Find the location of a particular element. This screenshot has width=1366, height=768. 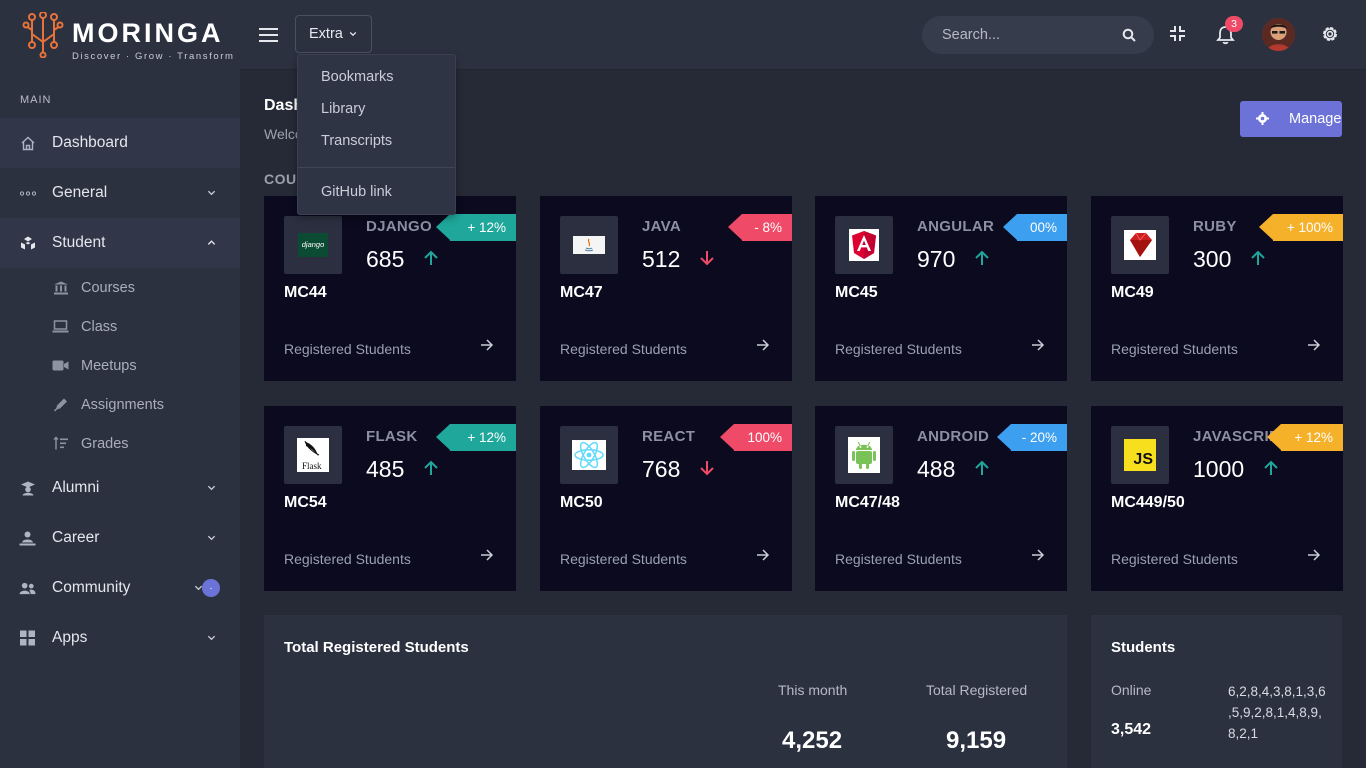

javascript-logo-icon: JS is located at coordinates (1140, 455).